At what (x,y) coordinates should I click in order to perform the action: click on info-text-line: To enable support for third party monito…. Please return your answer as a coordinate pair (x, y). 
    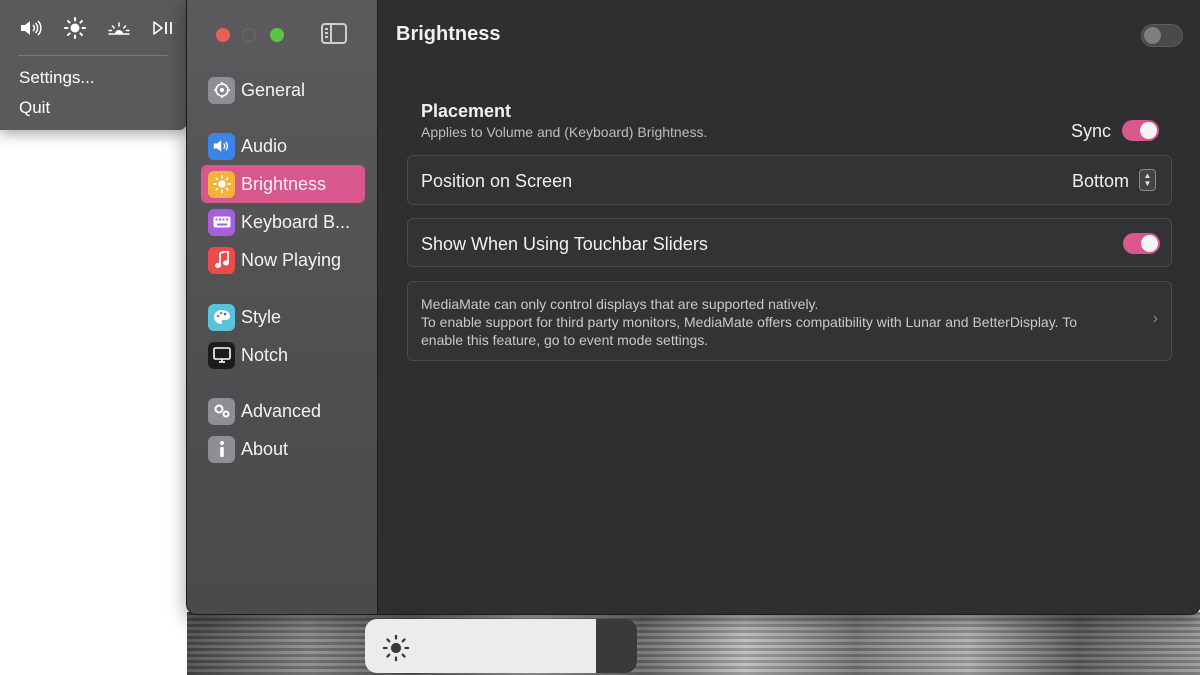
    Looking at the image, I should click on (749, 322).